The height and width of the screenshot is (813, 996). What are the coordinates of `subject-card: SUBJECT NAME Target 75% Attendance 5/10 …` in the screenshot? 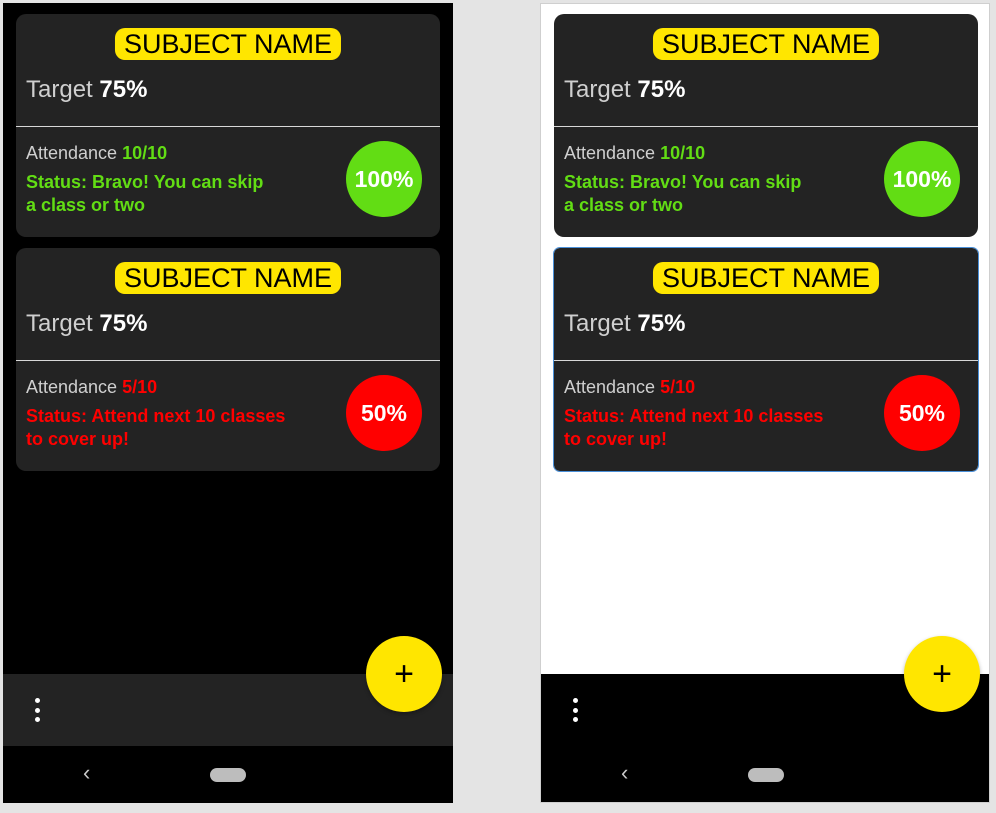 It's located at (228, 359).